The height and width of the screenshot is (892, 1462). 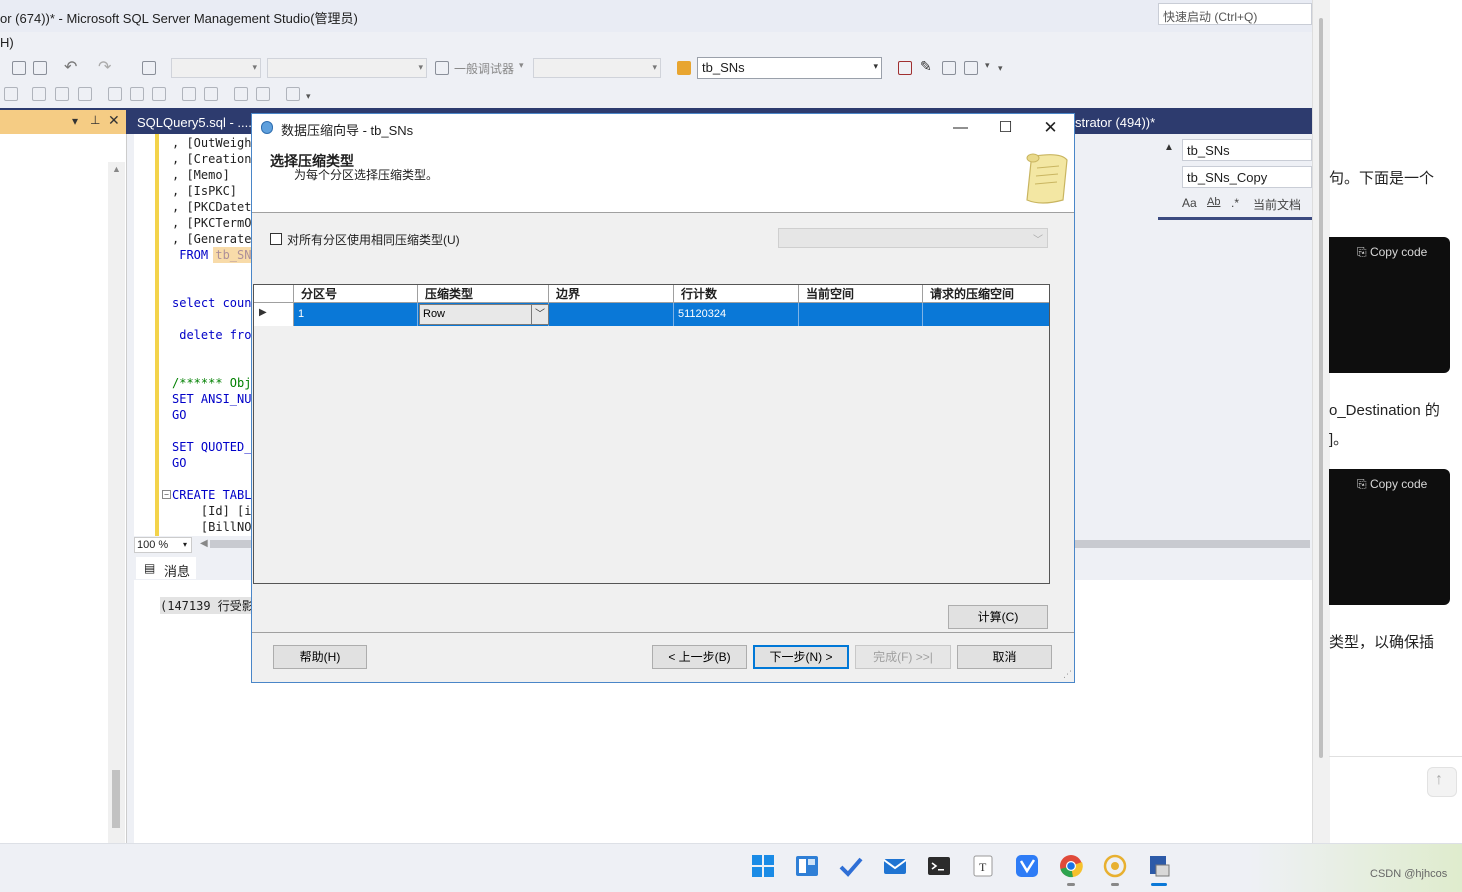 What do you see at coordinates (159, 94) in the screenshot?
I see `include-plan-icon` at bounding box center [159, 94].